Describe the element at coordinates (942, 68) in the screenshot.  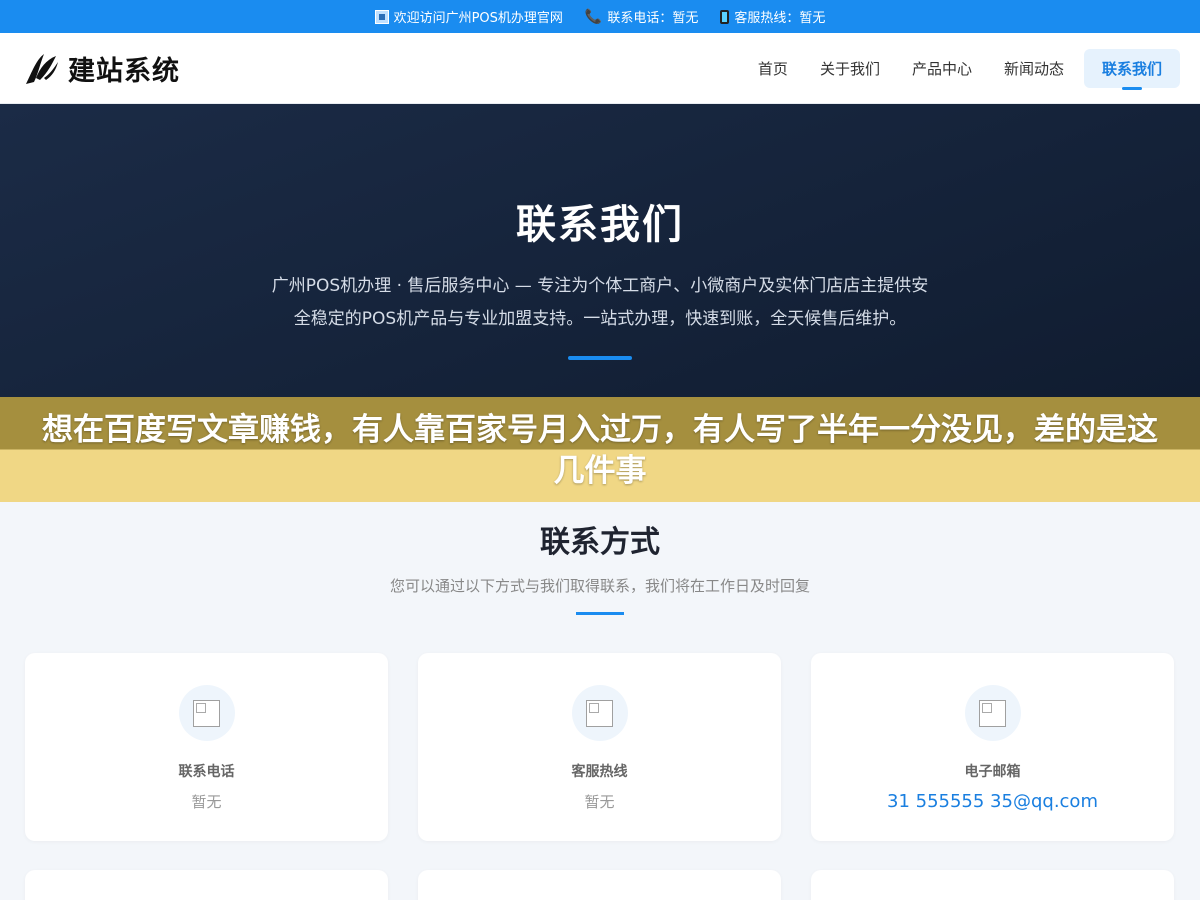
I see `nav-products: 产品中心` at that location.